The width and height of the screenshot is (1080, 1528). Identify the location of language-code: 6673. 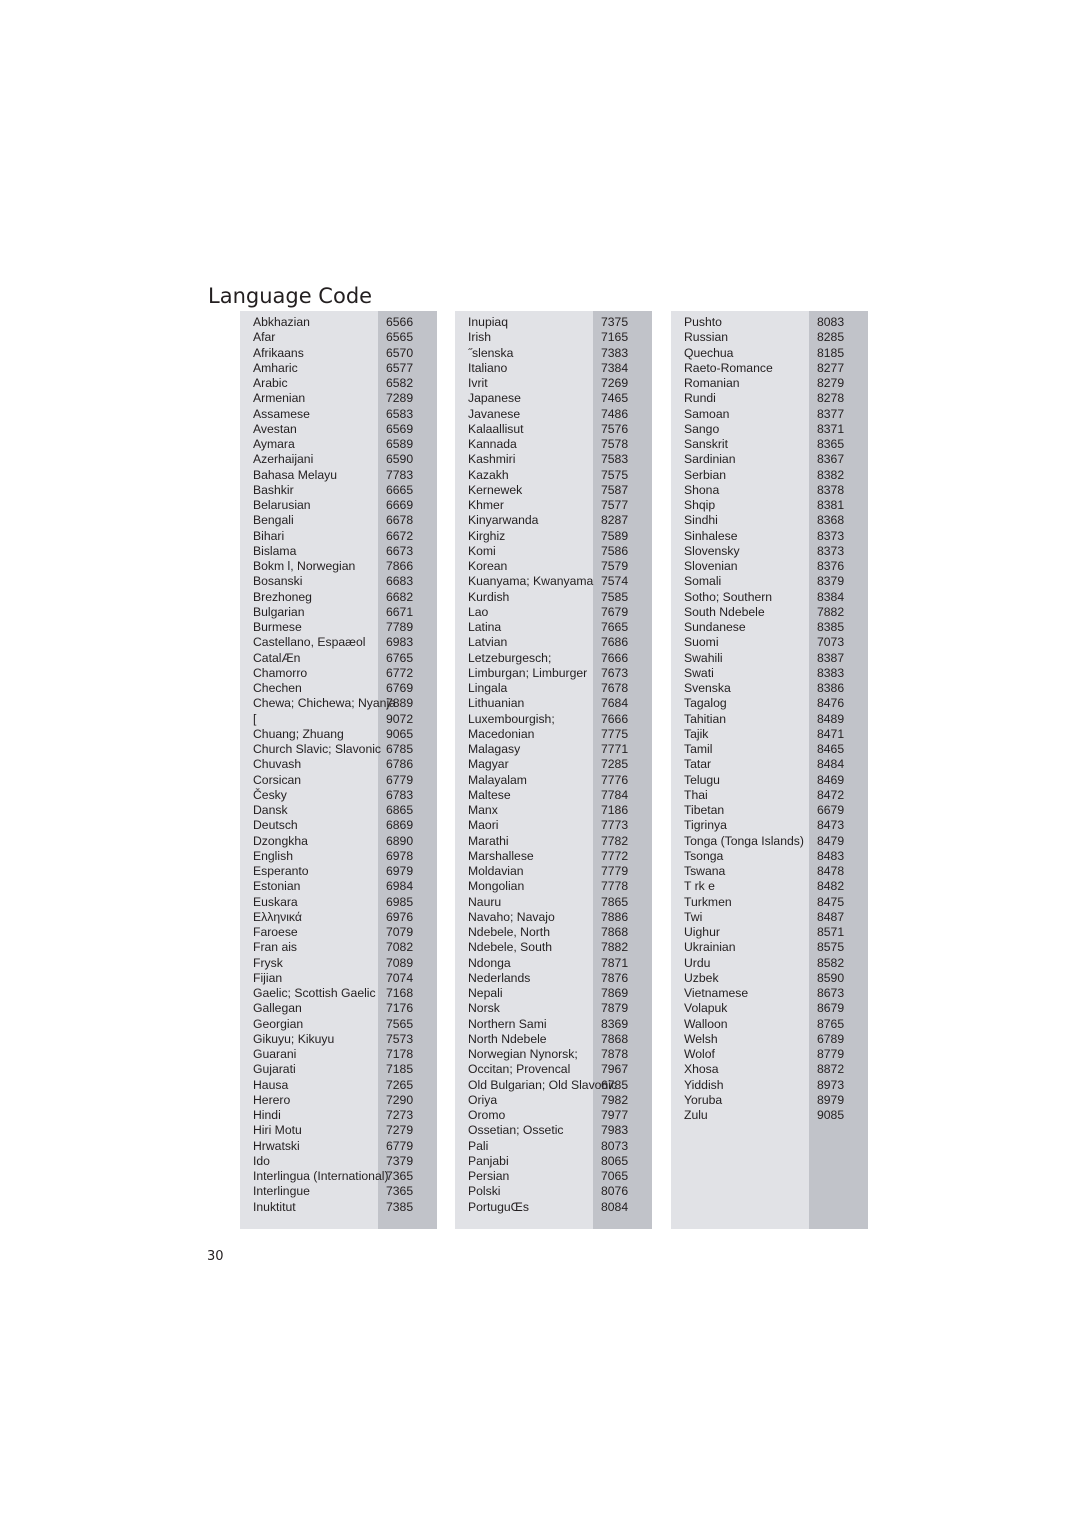
(400, 550).